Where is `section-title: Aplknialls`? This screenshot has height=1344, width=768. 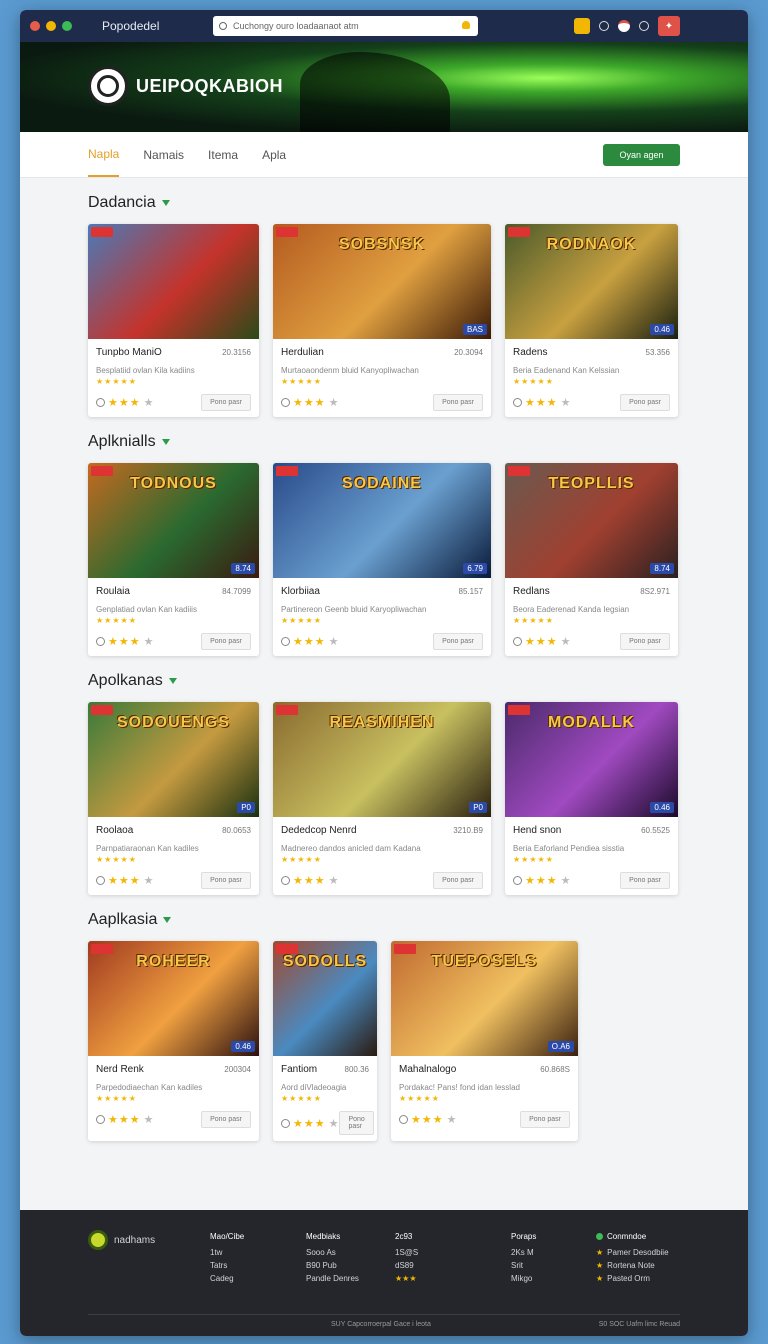 section-title: Aplknialls is located at coordinates (384, 442).